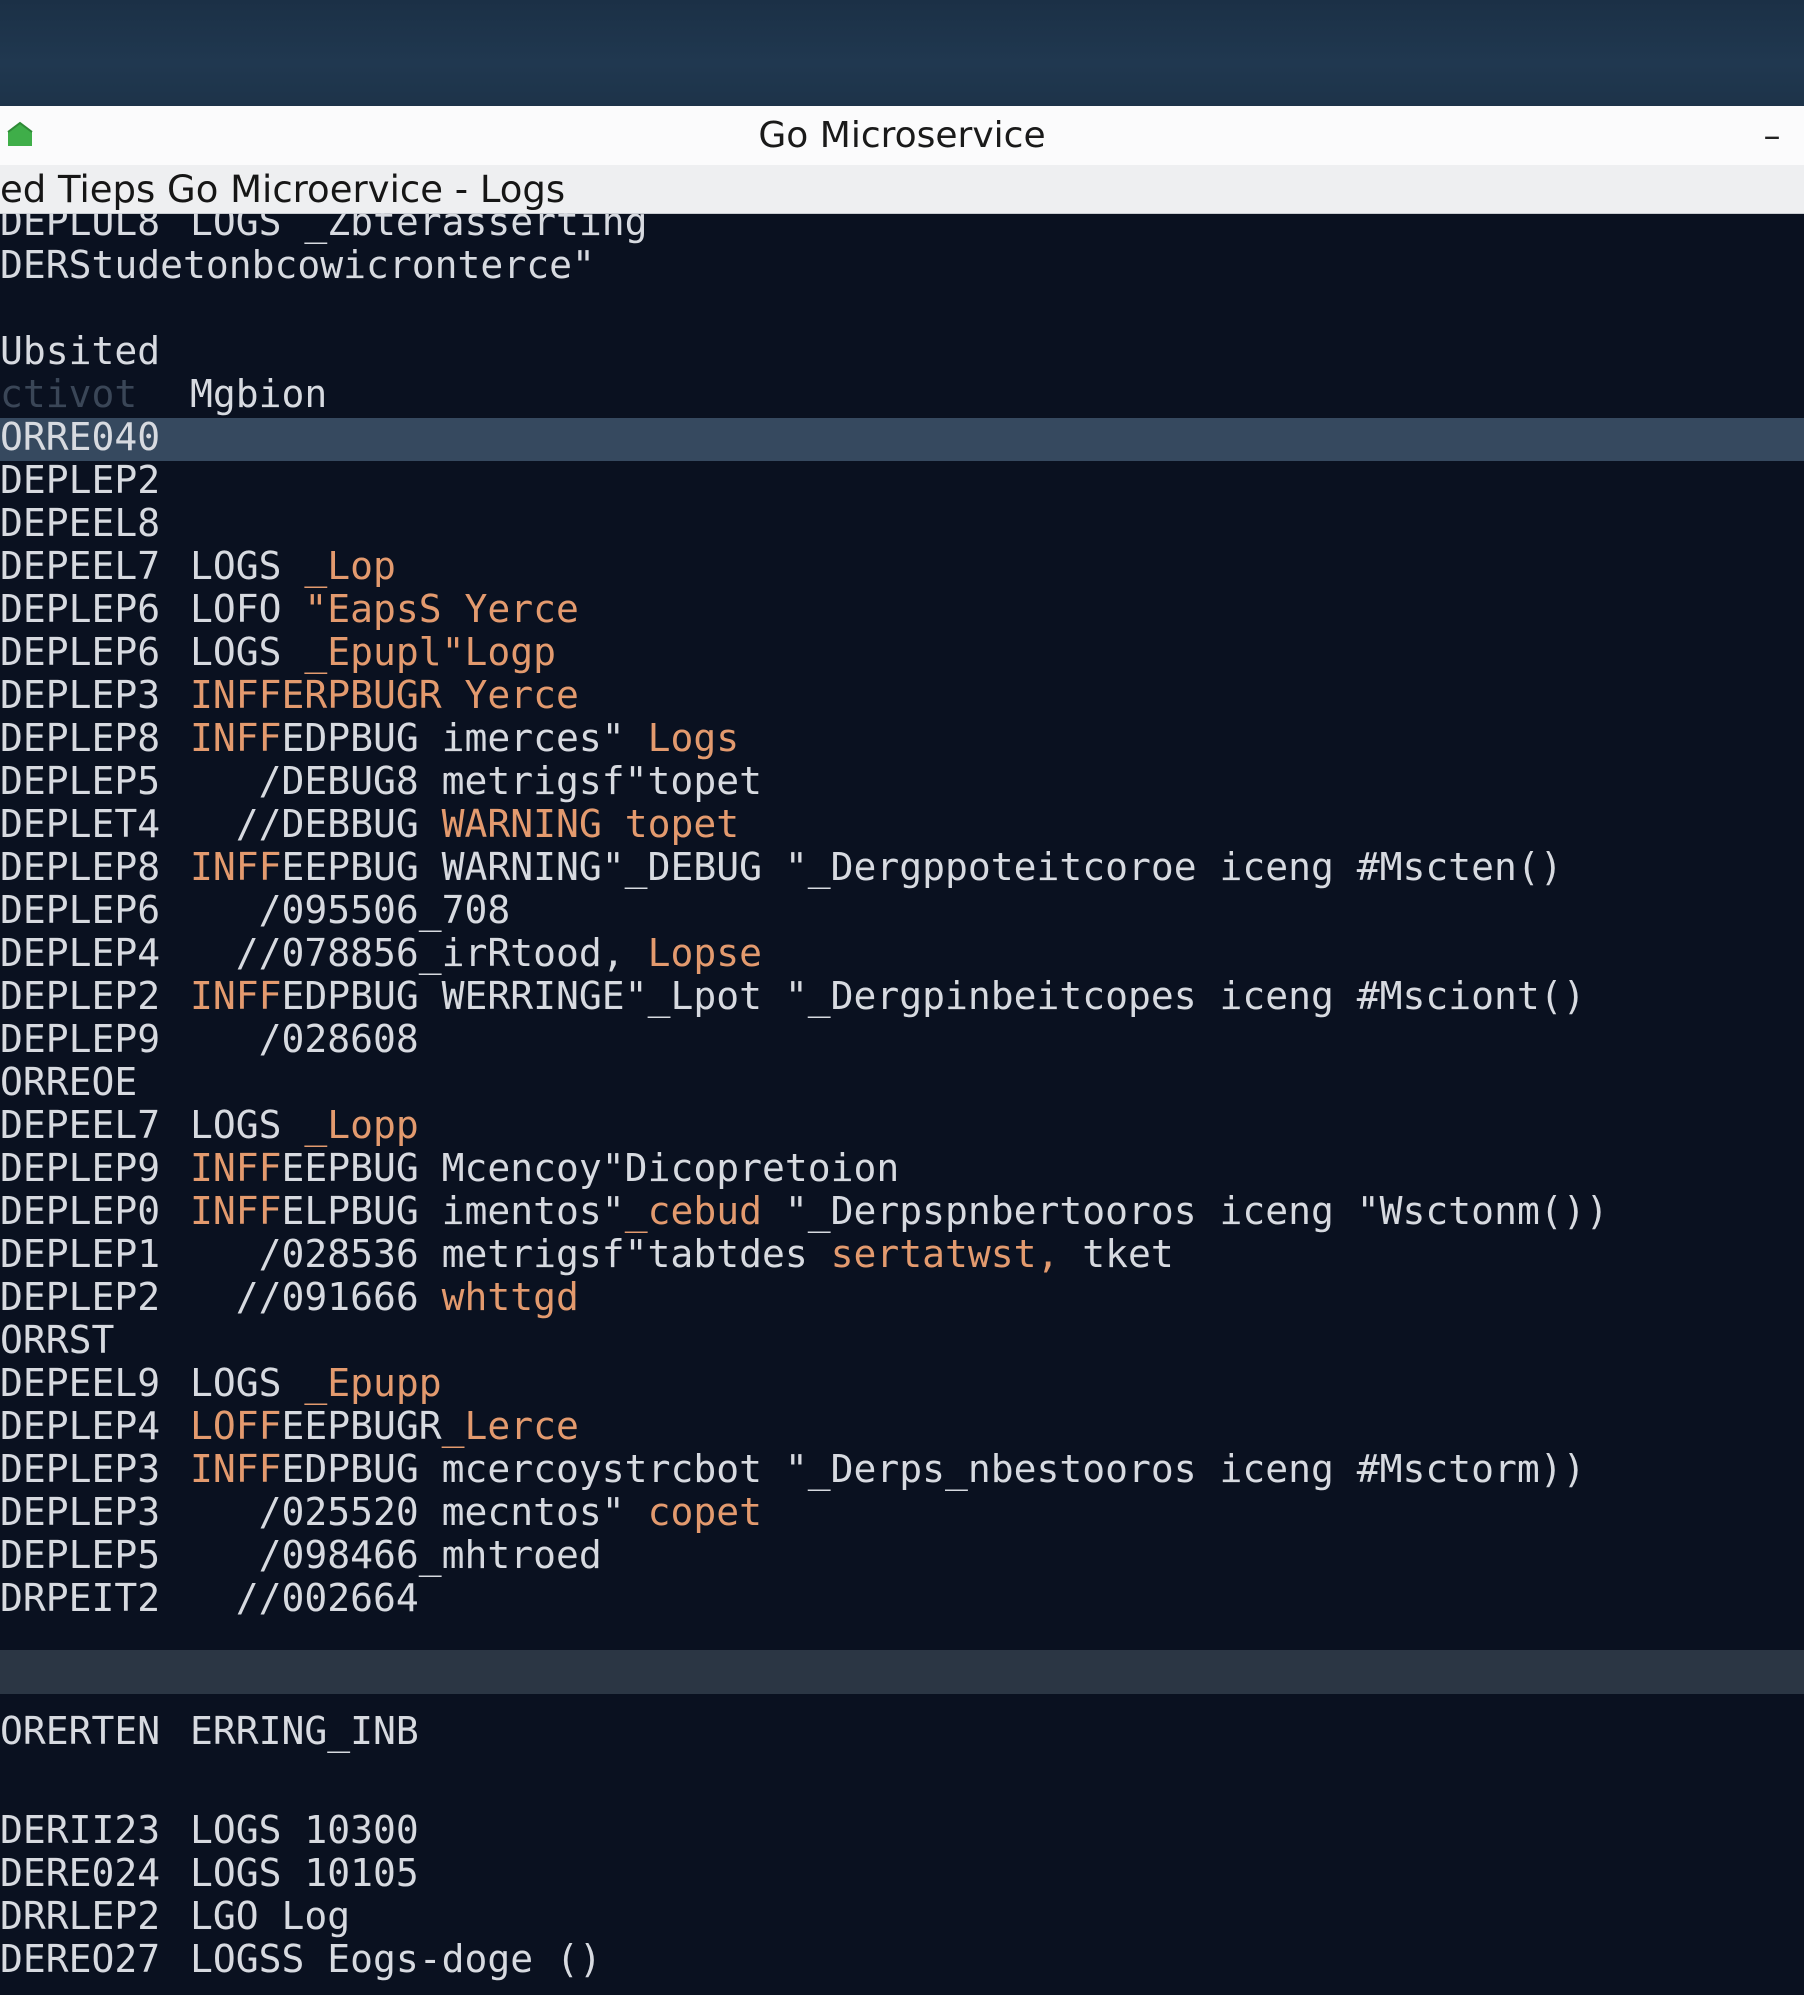  What do you see at coordinates (384, 1426) in the screenshot?
I see `log-line-message: LOFFEEPBUGR_Lerce` at bounding box center [384, 1426].